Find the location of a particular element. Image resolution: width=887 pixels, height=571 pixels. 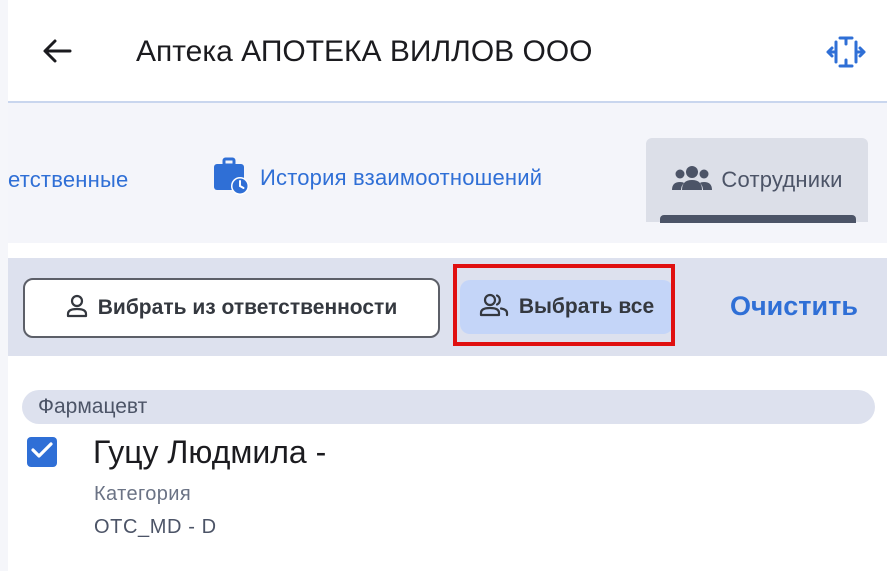

arrow-left-icon is located at coordinates (57, 53).